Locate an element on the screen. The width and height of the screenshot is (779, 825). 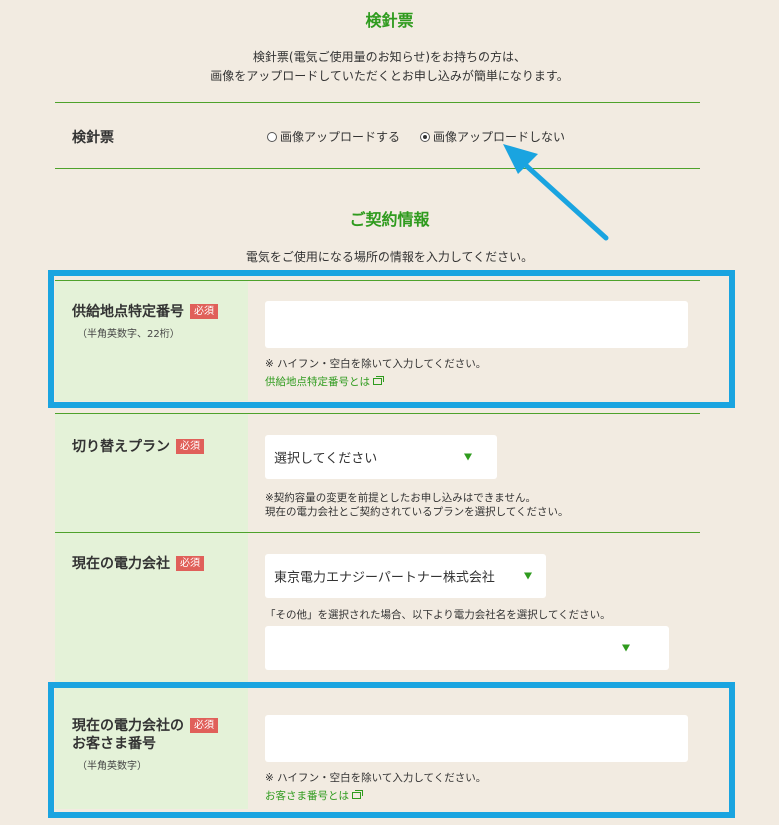
current-company-label: 現在の電力会社 必須 is located at coordinates (138, 564).